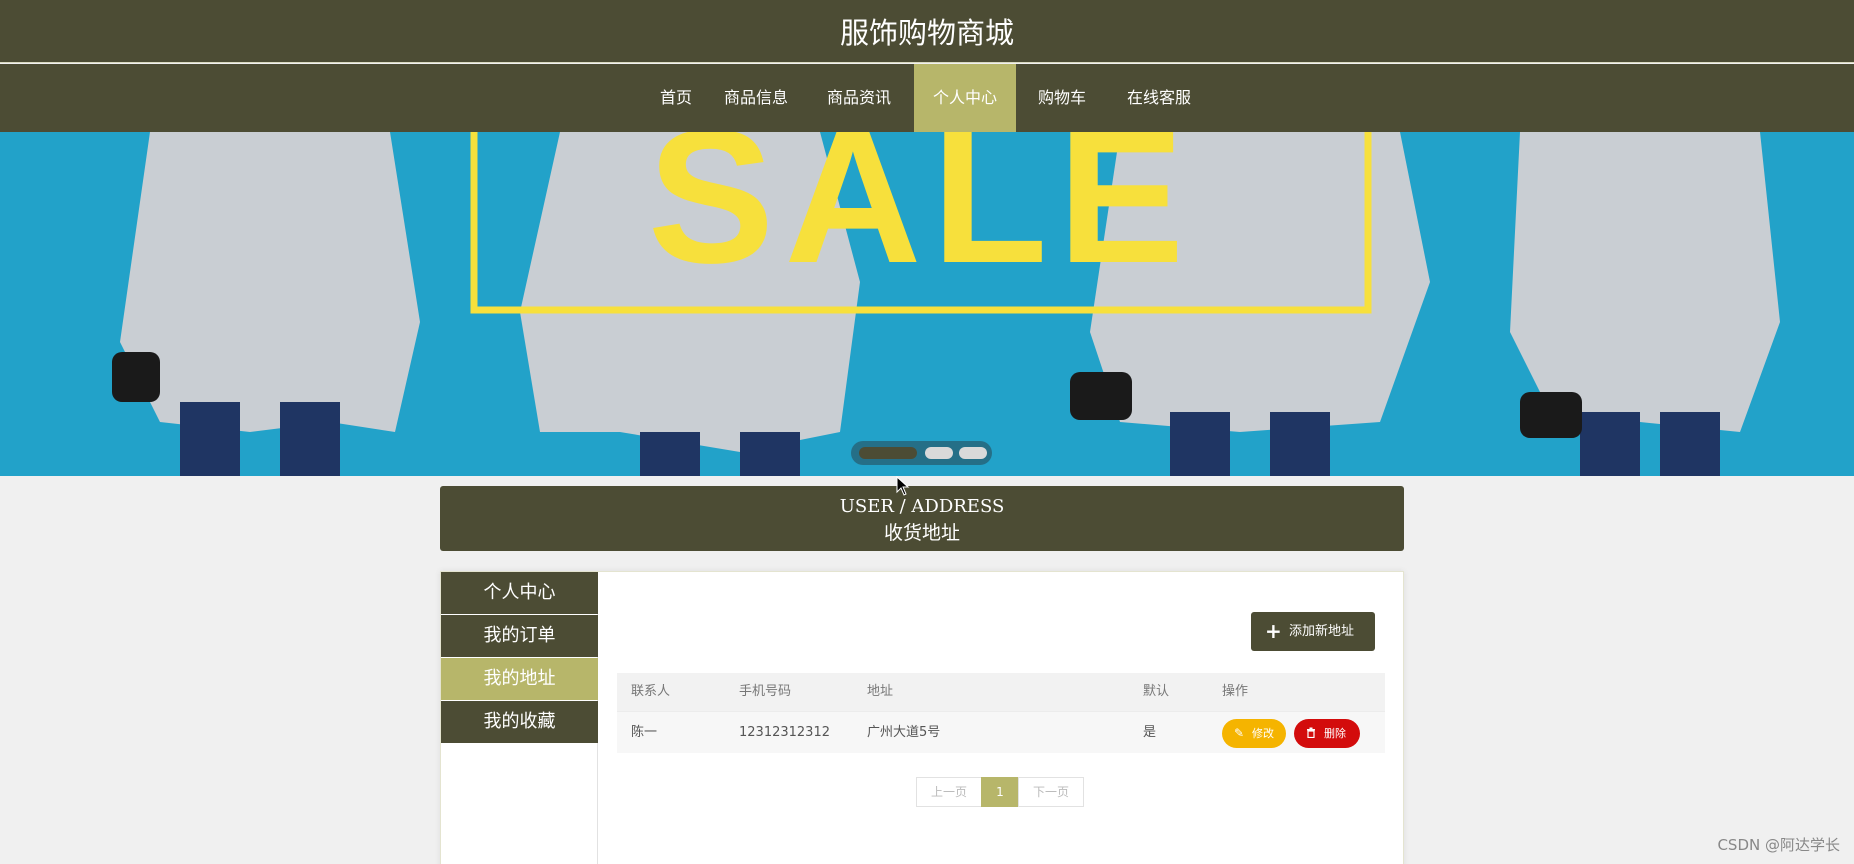  Describe the element at coordinates (903, 486) in the screenshot. I see `mouse-cursor-icon` at that location.